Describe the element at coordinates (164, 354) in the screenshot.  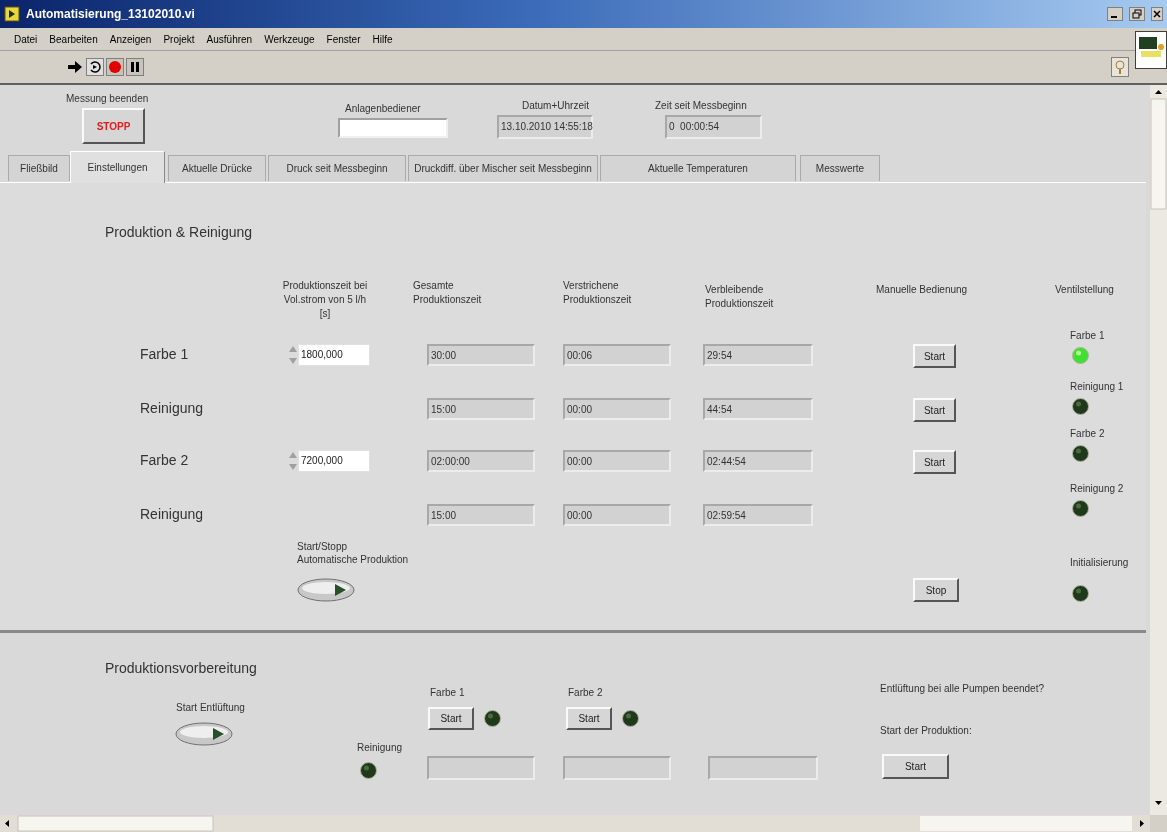
I see `row-label: Farbe 1` at that location.